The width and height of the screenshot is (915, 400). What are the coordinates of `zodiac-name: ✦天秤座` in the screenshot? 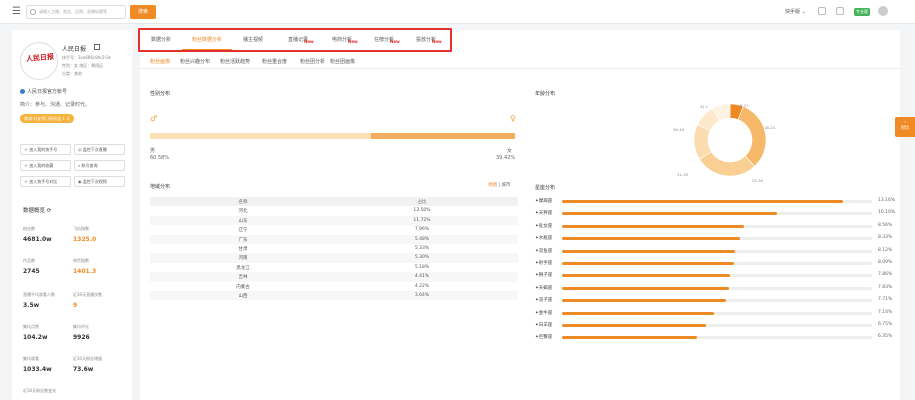 It's located at (544, 214).